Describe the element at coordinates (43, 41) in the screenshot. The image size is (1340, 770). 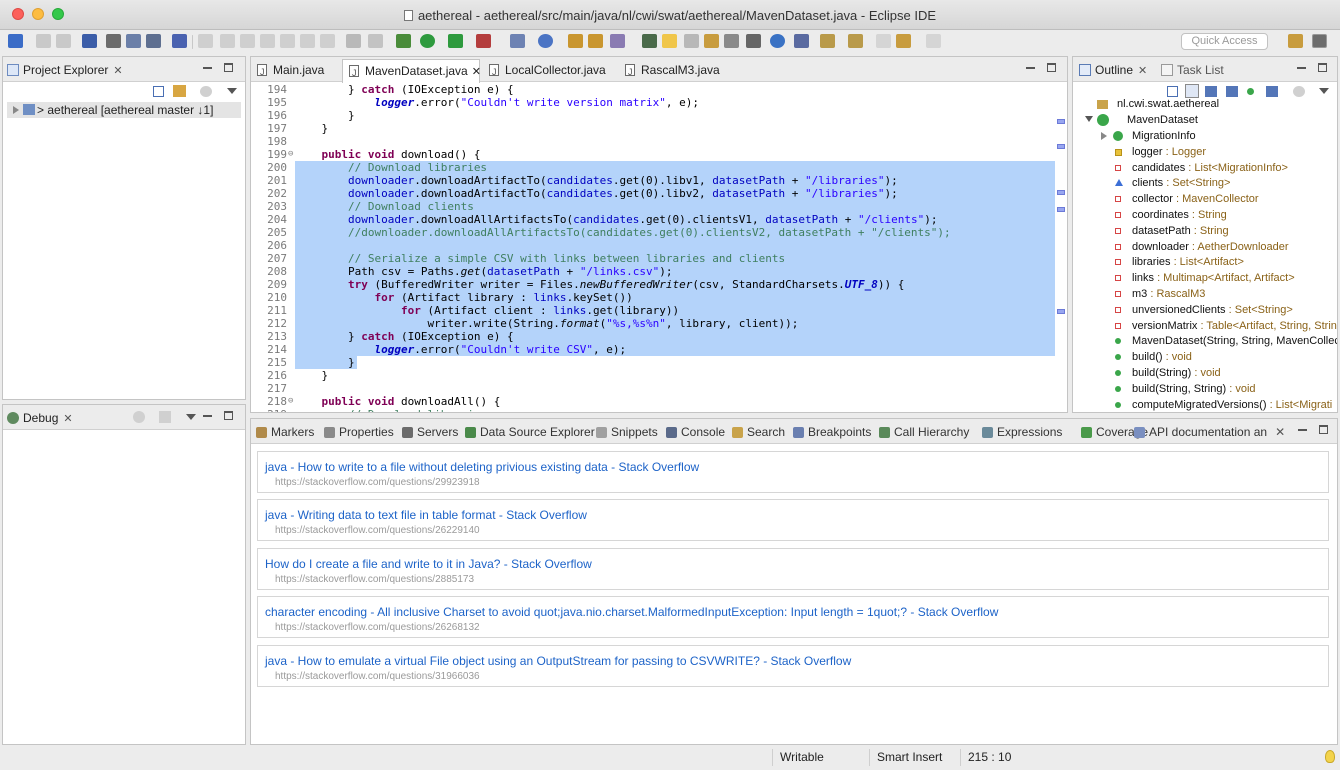
I see `save-icon` at that location.